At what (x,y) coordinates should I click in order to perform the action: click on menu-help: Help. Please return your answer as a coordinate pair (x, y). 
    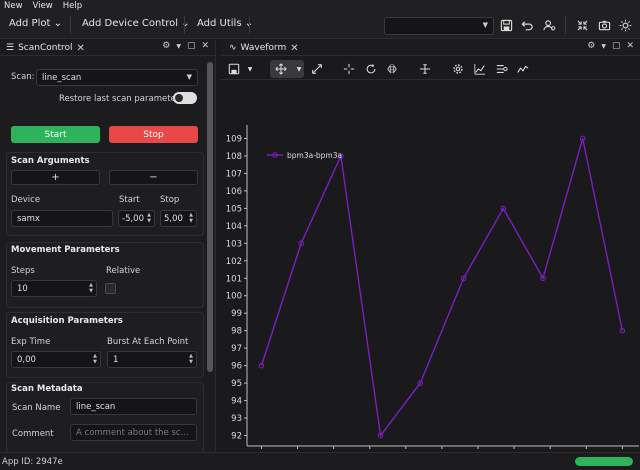
    Looking at the image, I should click on (72, 6).